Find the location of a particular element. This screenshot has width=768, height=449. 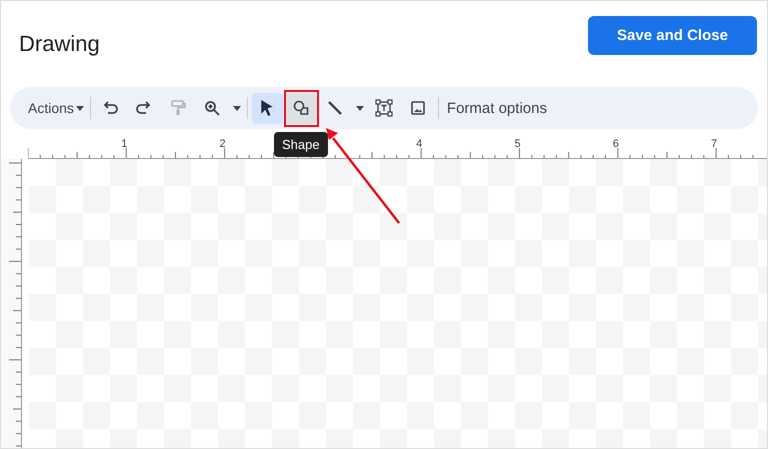

ruler-number: 6 is located at coordinates (615, 144).